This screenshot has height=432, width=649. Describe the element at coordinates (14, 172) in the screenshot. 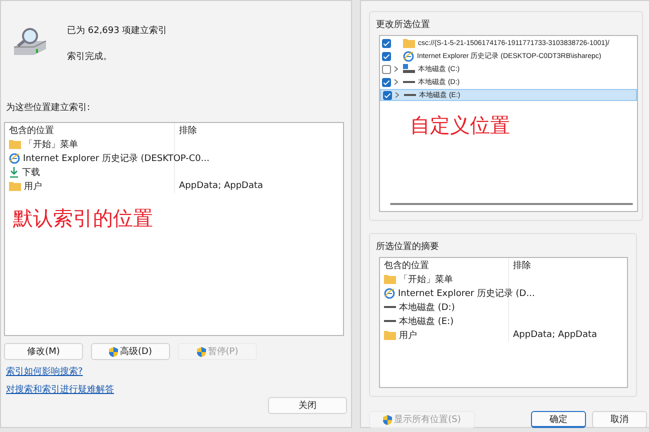

I see `download-icon` at that location.